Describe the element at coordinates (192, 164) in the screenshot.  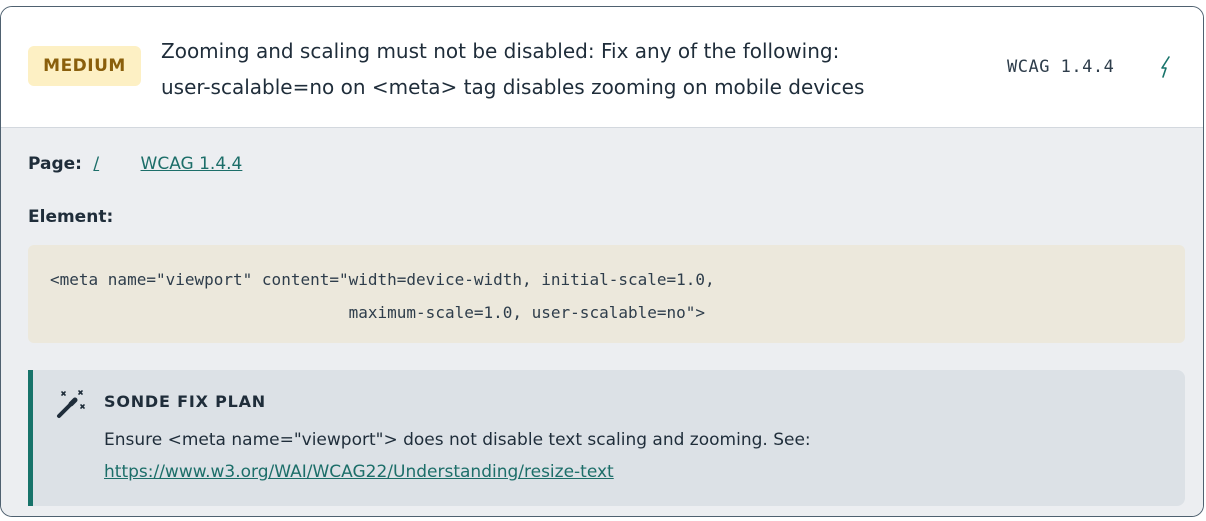
I see `wcag-link: WCAG 1.4.4` at that location.